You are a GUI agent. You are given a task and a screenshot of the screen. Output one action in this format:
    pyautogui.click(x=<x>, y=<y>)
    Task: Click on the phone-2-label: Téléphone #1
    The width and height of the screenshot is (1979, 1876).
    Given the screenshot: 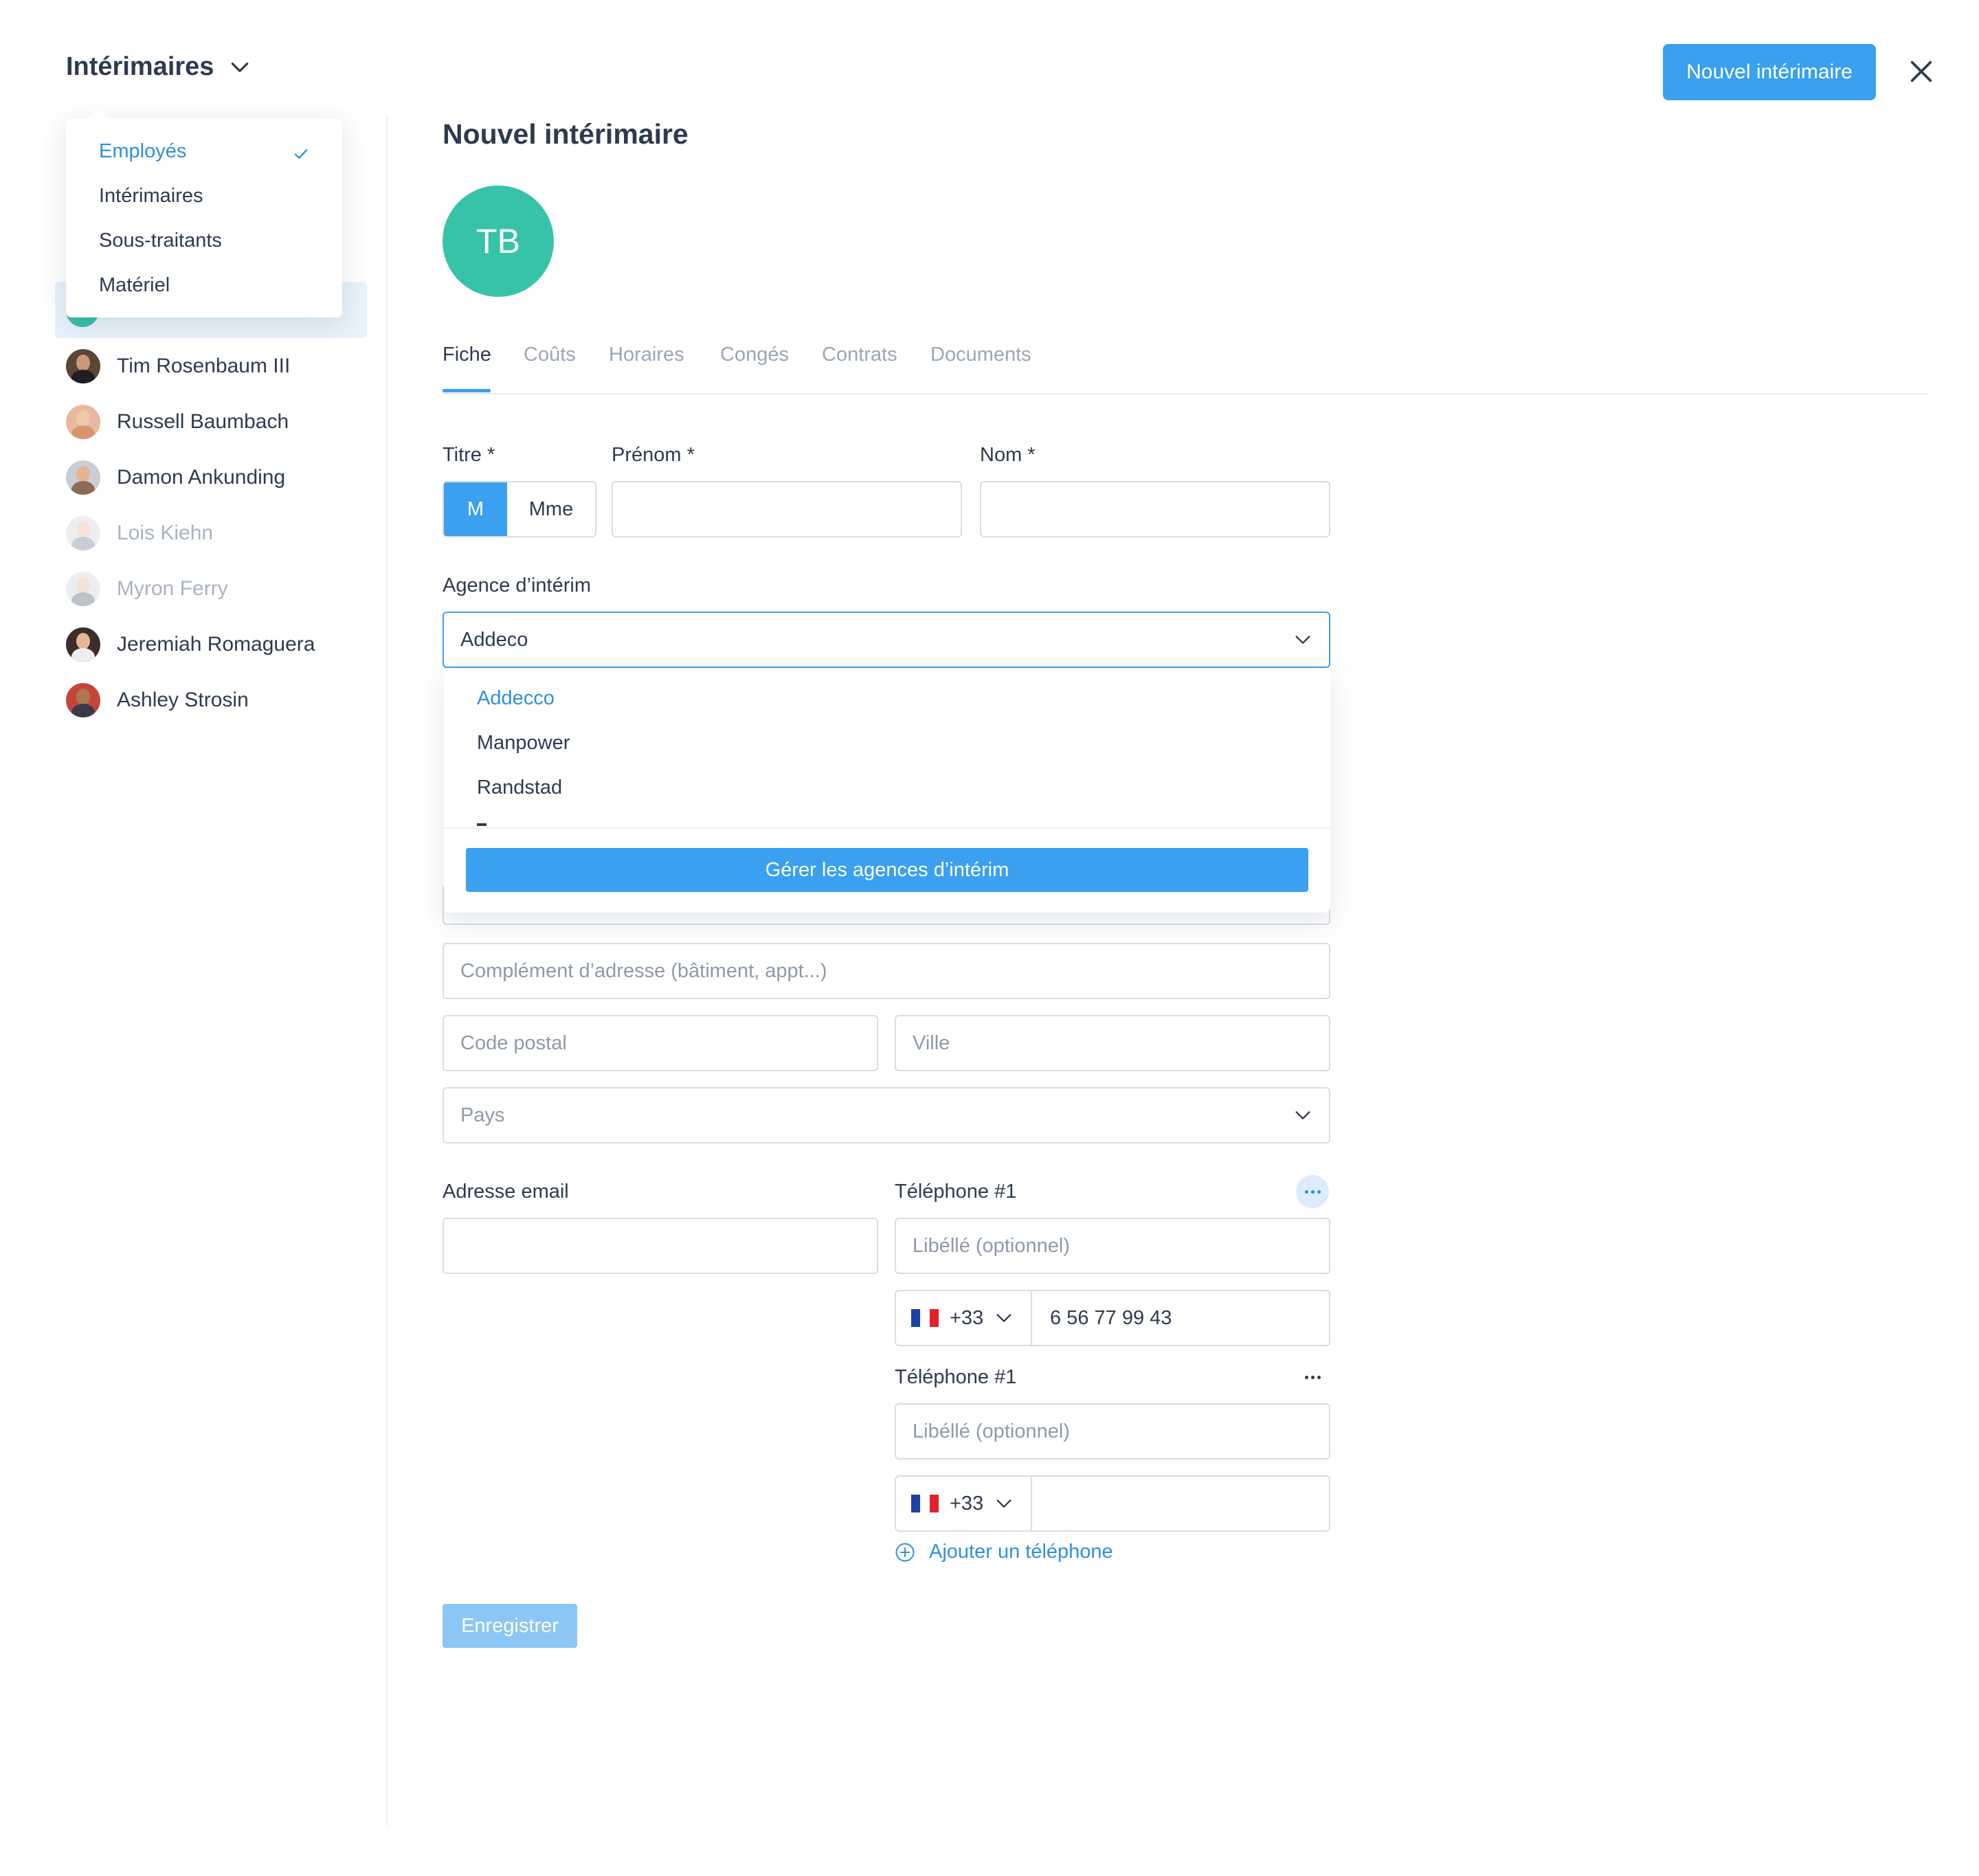 What is the action you would take?
    pyautogui.click(x=956, y=1377)
    